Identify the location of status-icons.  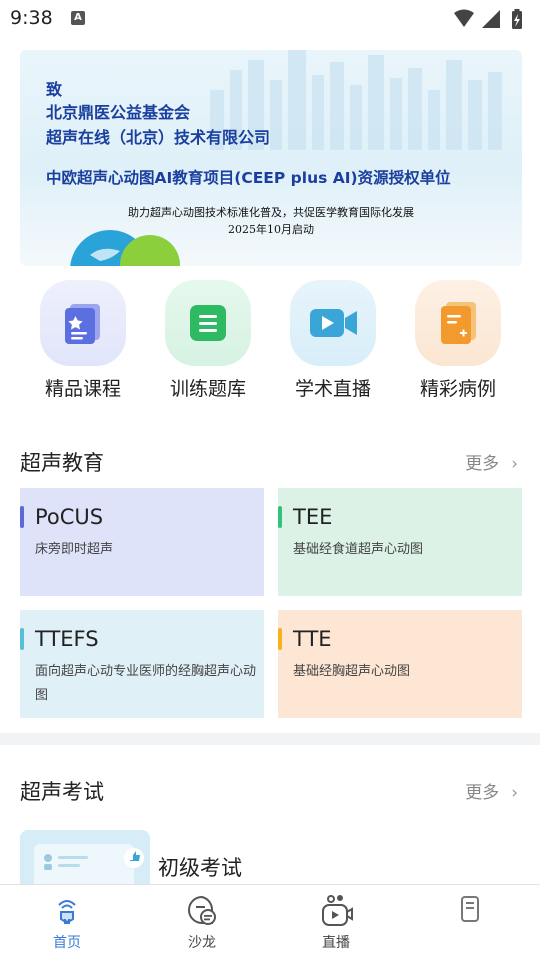
(488, 19).